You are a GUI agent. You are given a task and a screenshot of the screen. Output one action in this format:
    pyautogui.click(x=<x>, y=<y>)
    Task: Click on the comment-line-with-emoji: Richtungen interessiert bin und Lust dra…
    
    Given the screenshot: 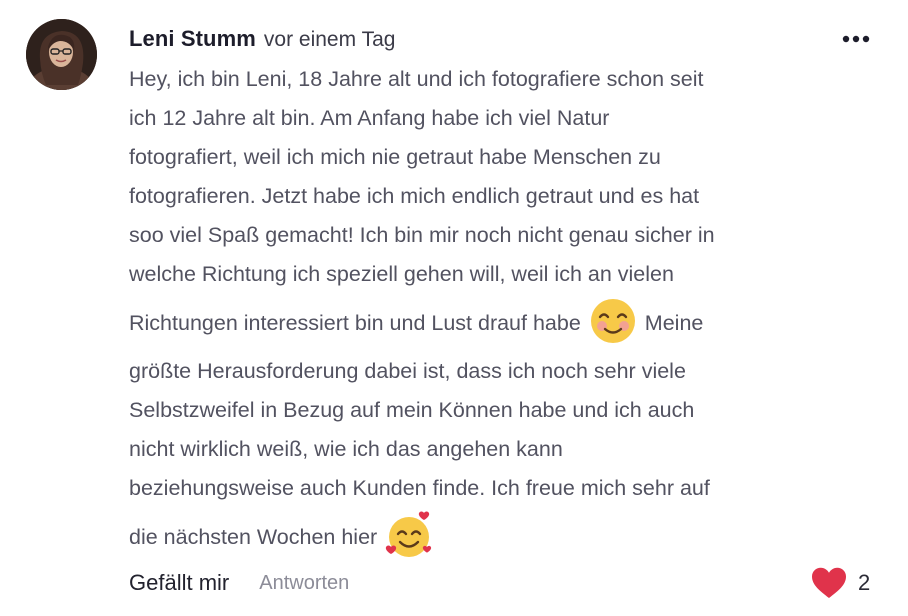 What is the action you would take?
    pyautogui.click(x=504, y=323)
    